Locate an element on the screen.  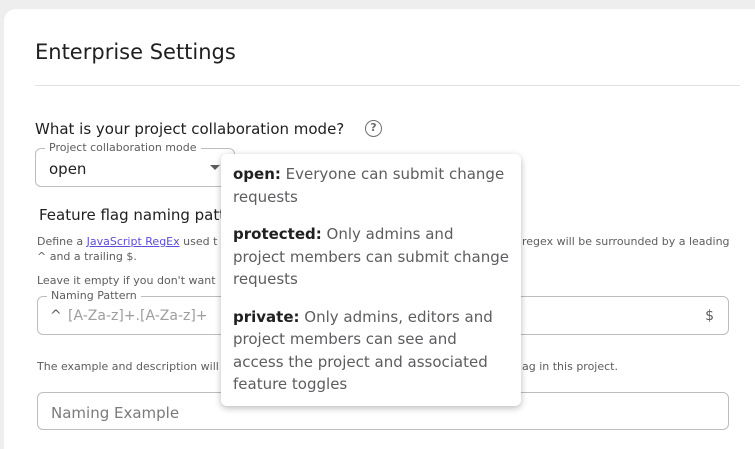
naming-pattern-label: Naming Pattern is located at coordinates (94, 295).